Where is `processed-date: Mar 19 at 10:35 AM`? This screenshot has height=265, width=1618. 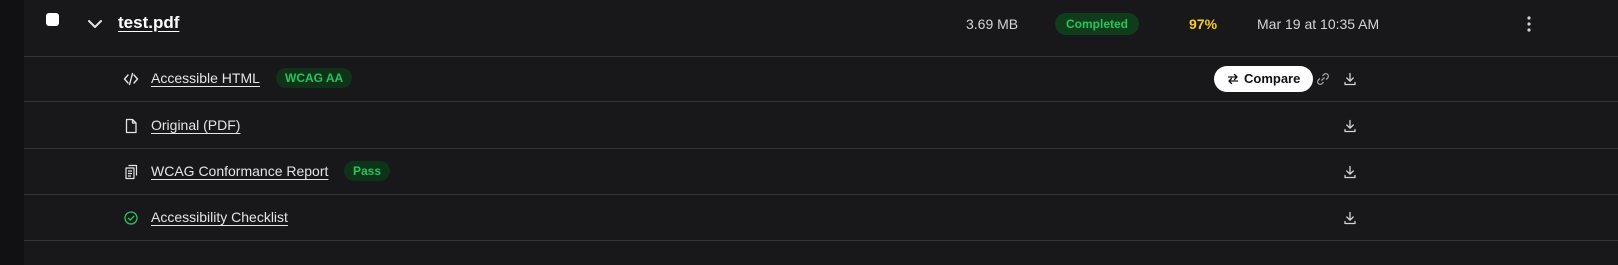 processed-date: Mar 19 at 10:35 AM is located at coordinates (1318, 24).